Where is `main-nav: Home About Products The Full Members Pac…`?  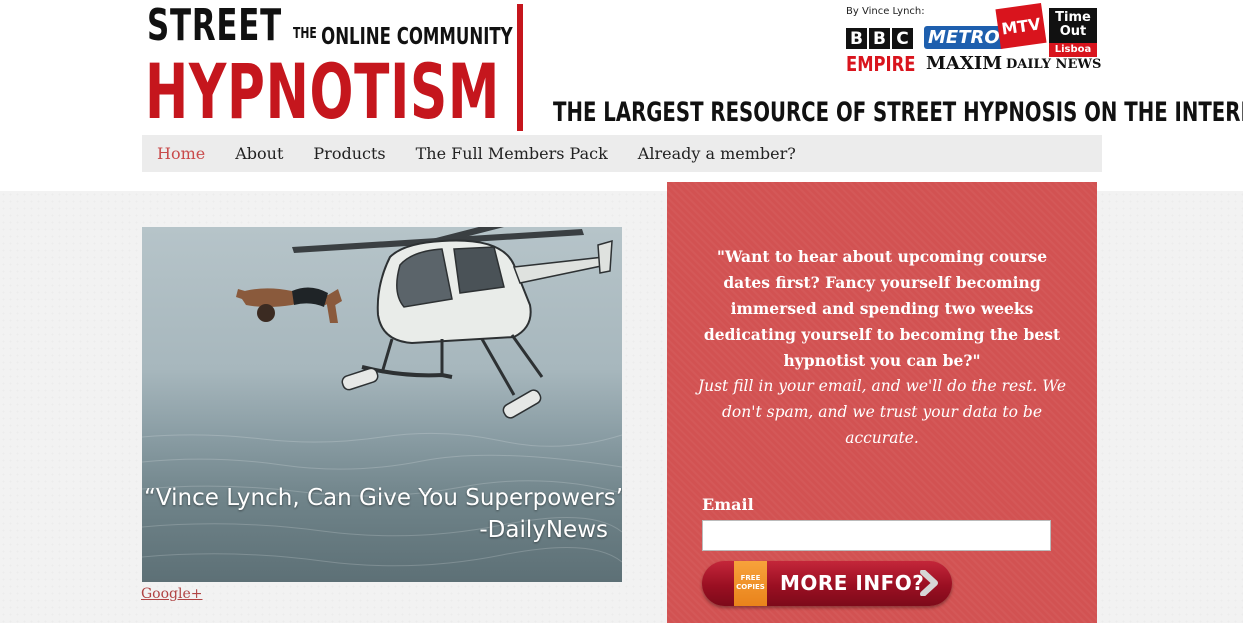 main-nav: Home About Products The Full Members Pac… is located at coordinates (622, 153).